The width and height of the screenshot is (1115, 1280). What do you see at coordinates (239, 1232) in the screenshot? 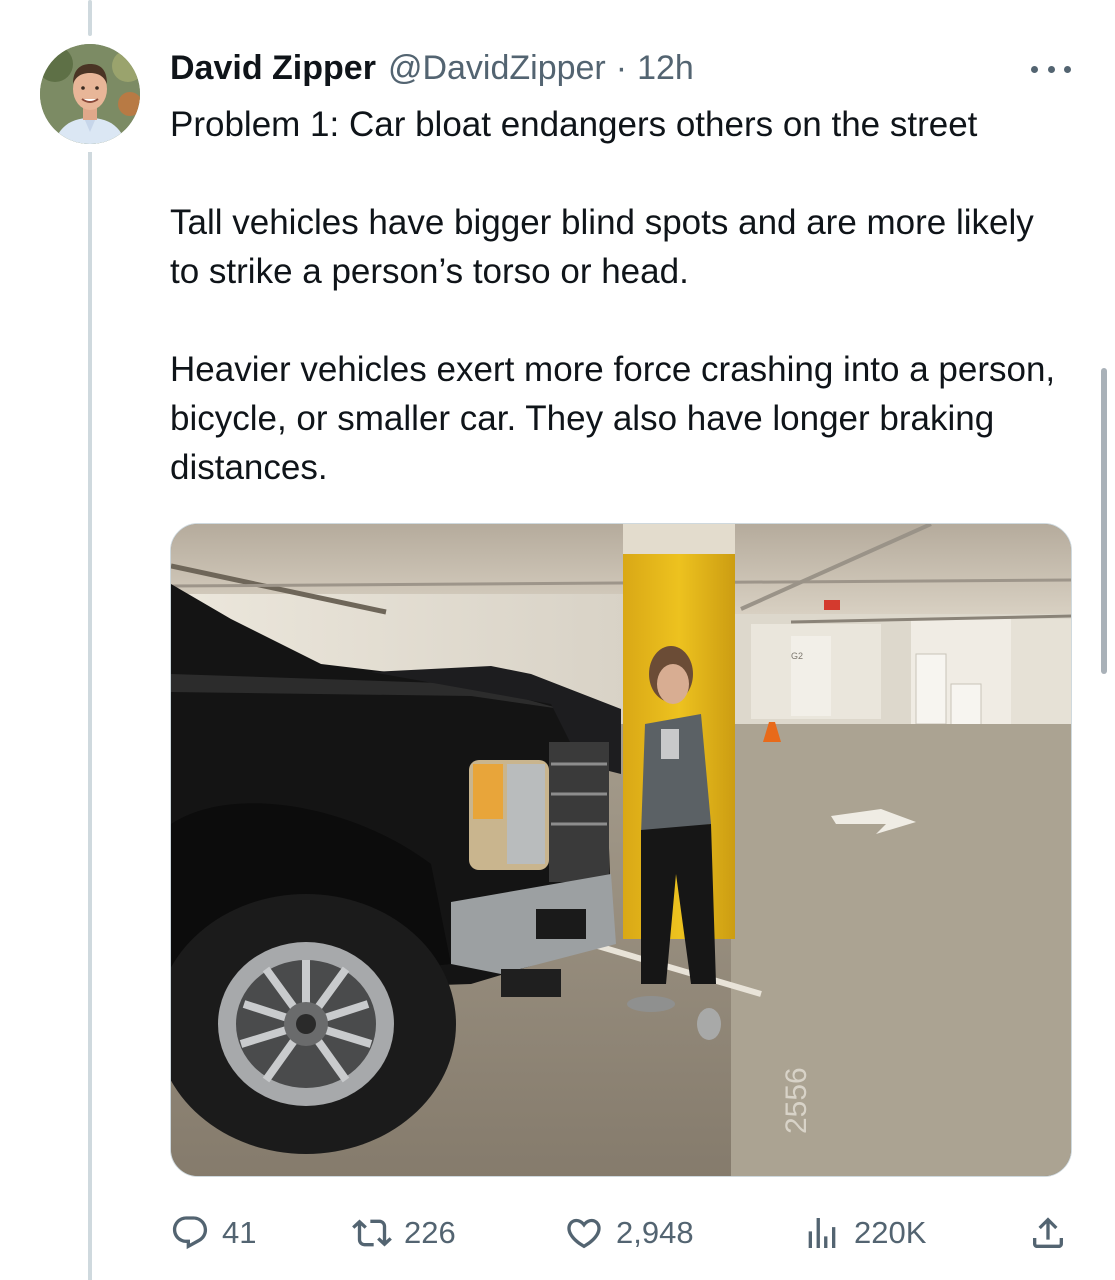
I see `reply-count: 41` at bounding box center [239, 1232].